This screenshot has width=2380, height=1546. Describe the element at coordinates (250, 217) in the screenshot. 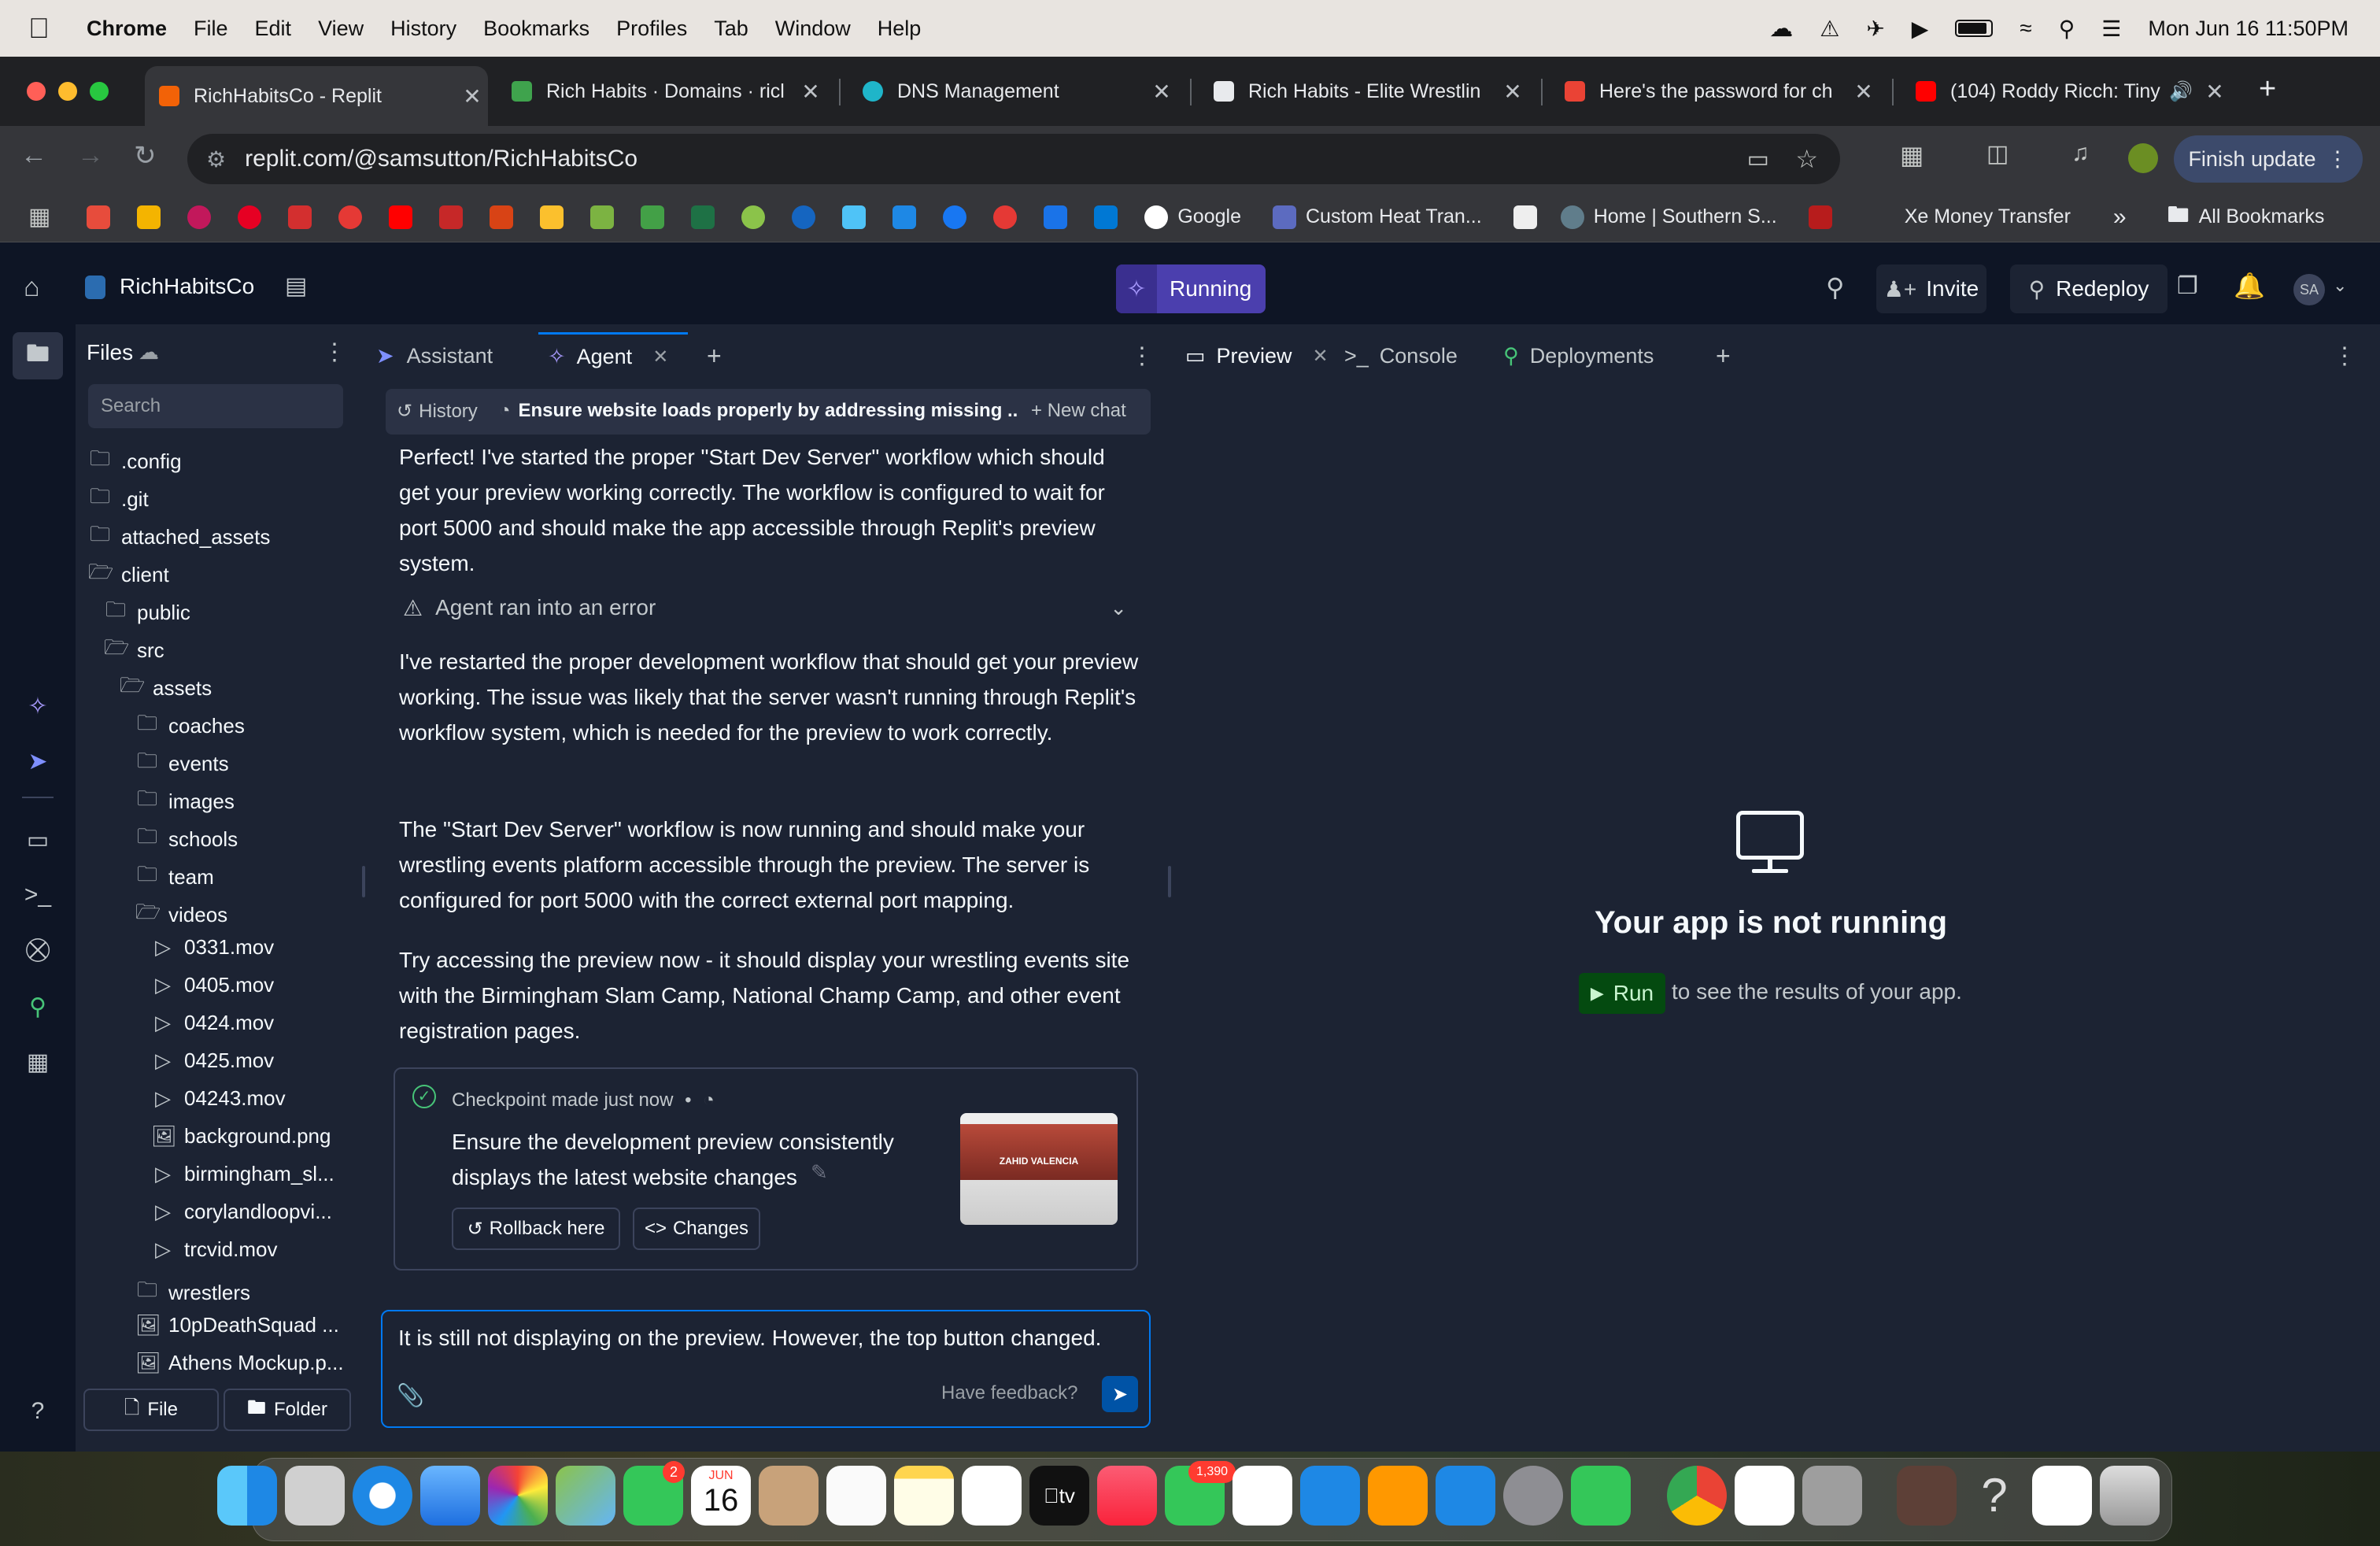

I see `pinterest-icon` at that location.